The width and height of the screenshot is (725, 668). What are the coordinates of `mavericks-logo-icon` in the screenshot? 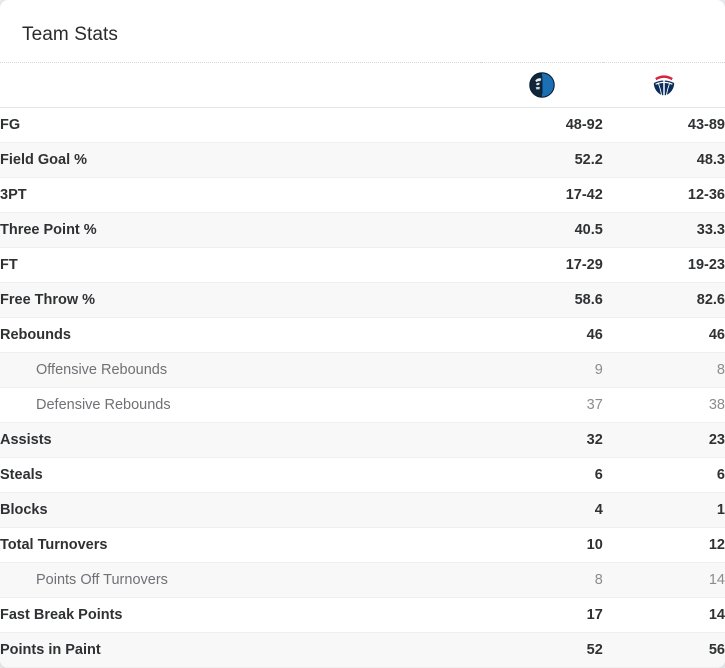 It's located at (541, 85).